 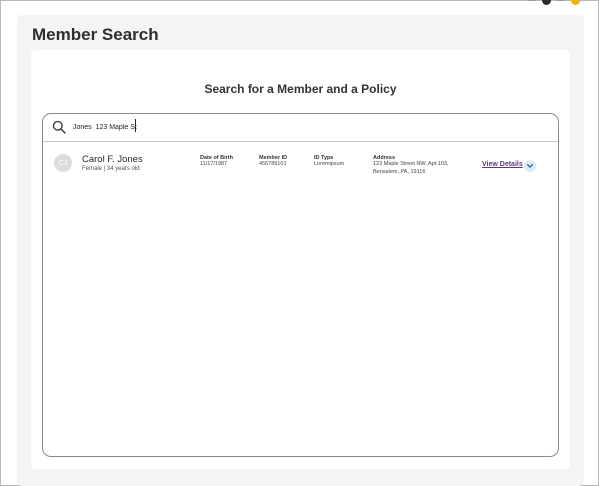 I want to click on id-type-field: ID Type Loremipsum, so click(x=329, y=162).